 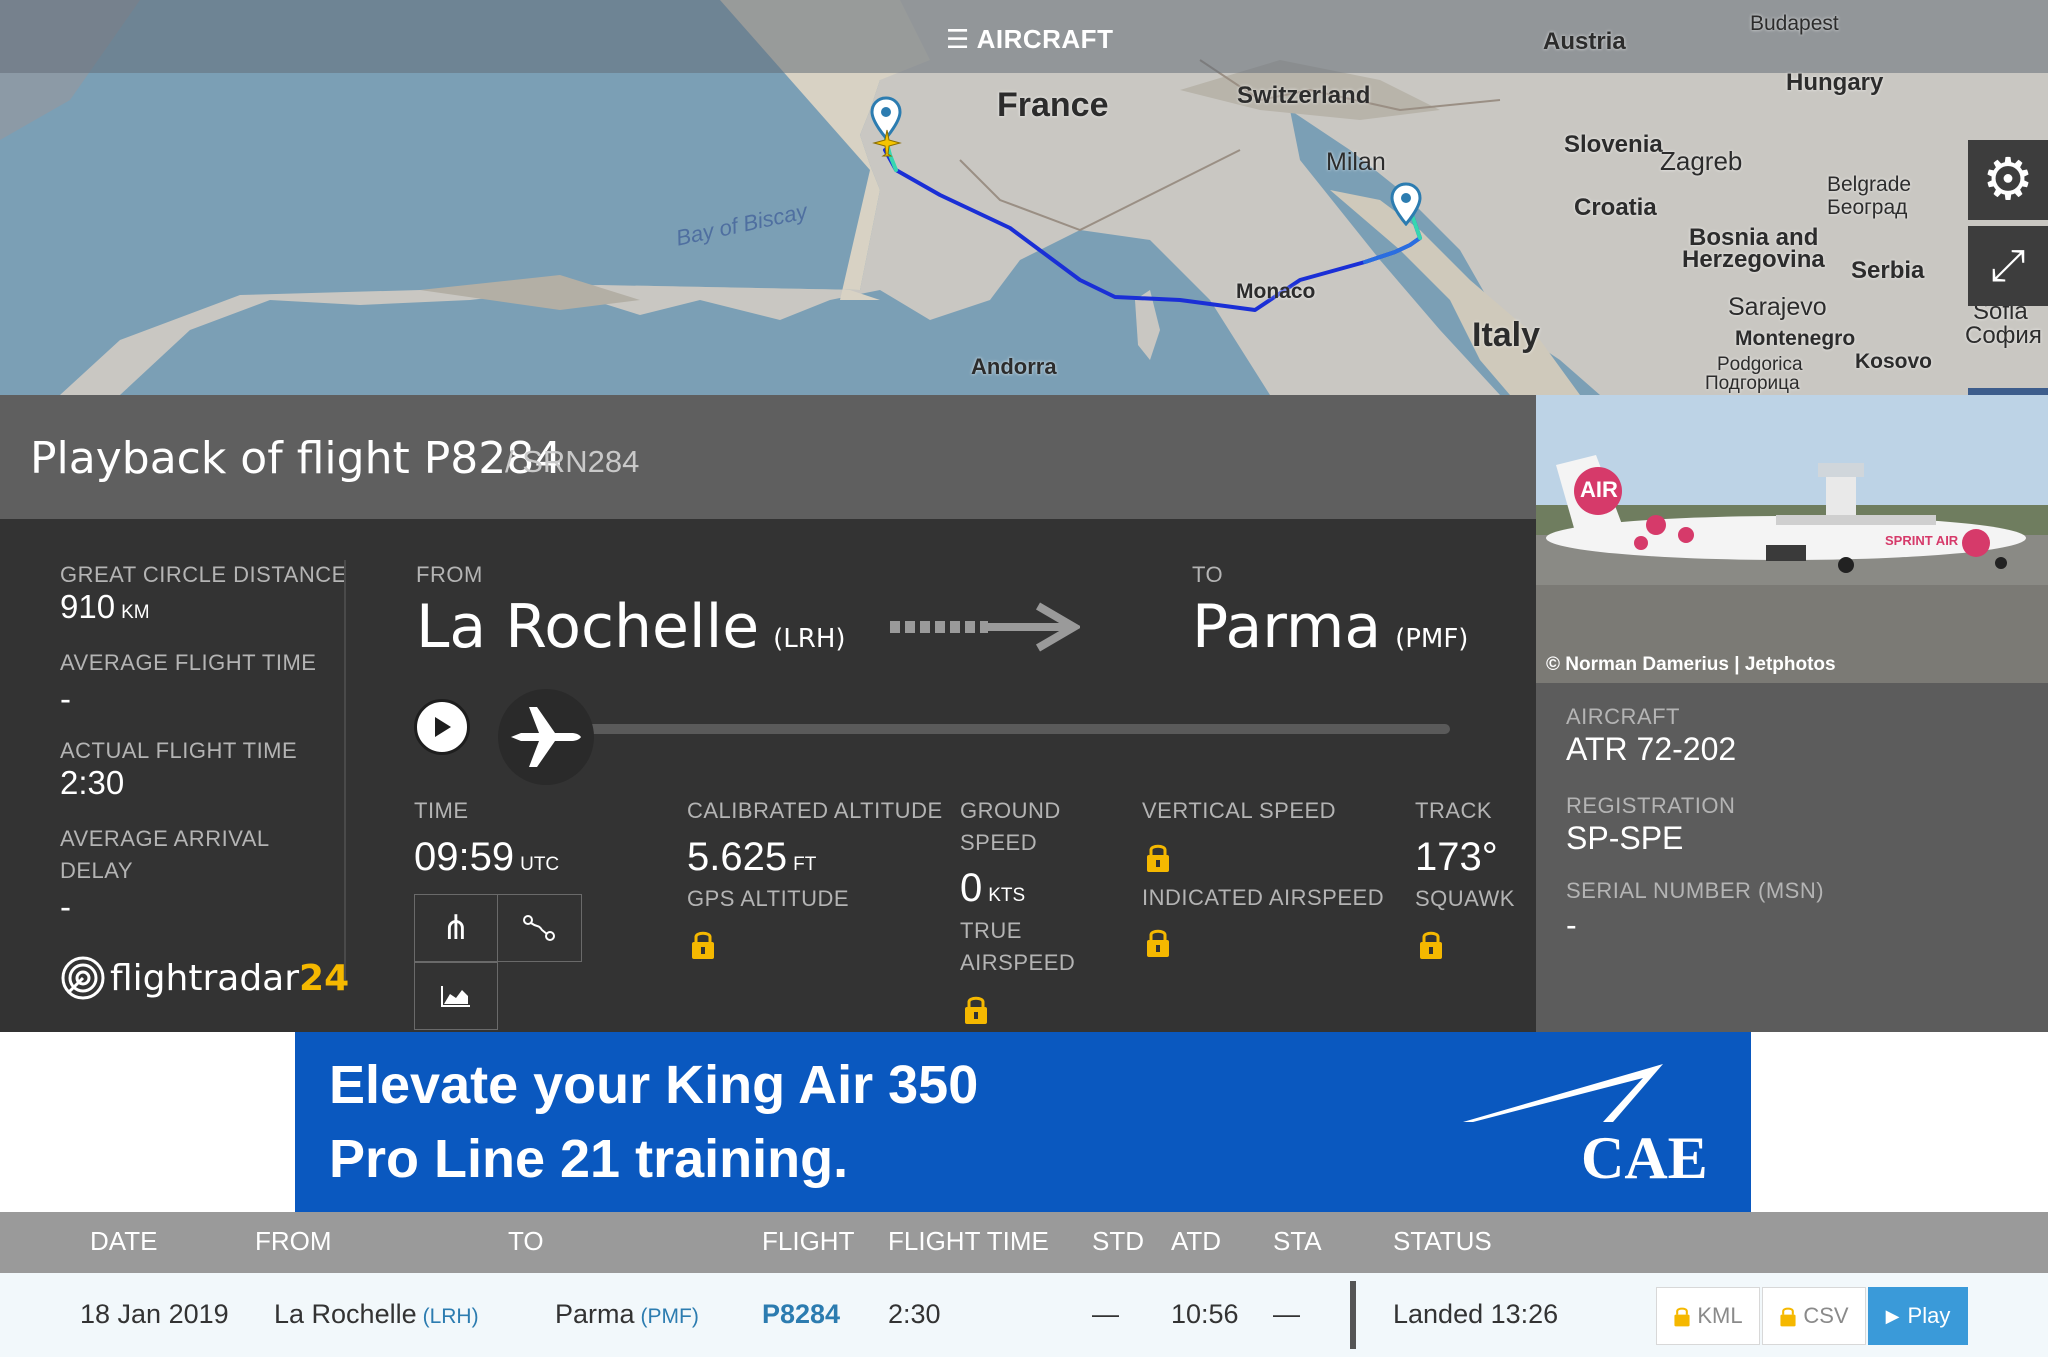 I want to click on row-sta: —, so click(x=1286, y=1314).